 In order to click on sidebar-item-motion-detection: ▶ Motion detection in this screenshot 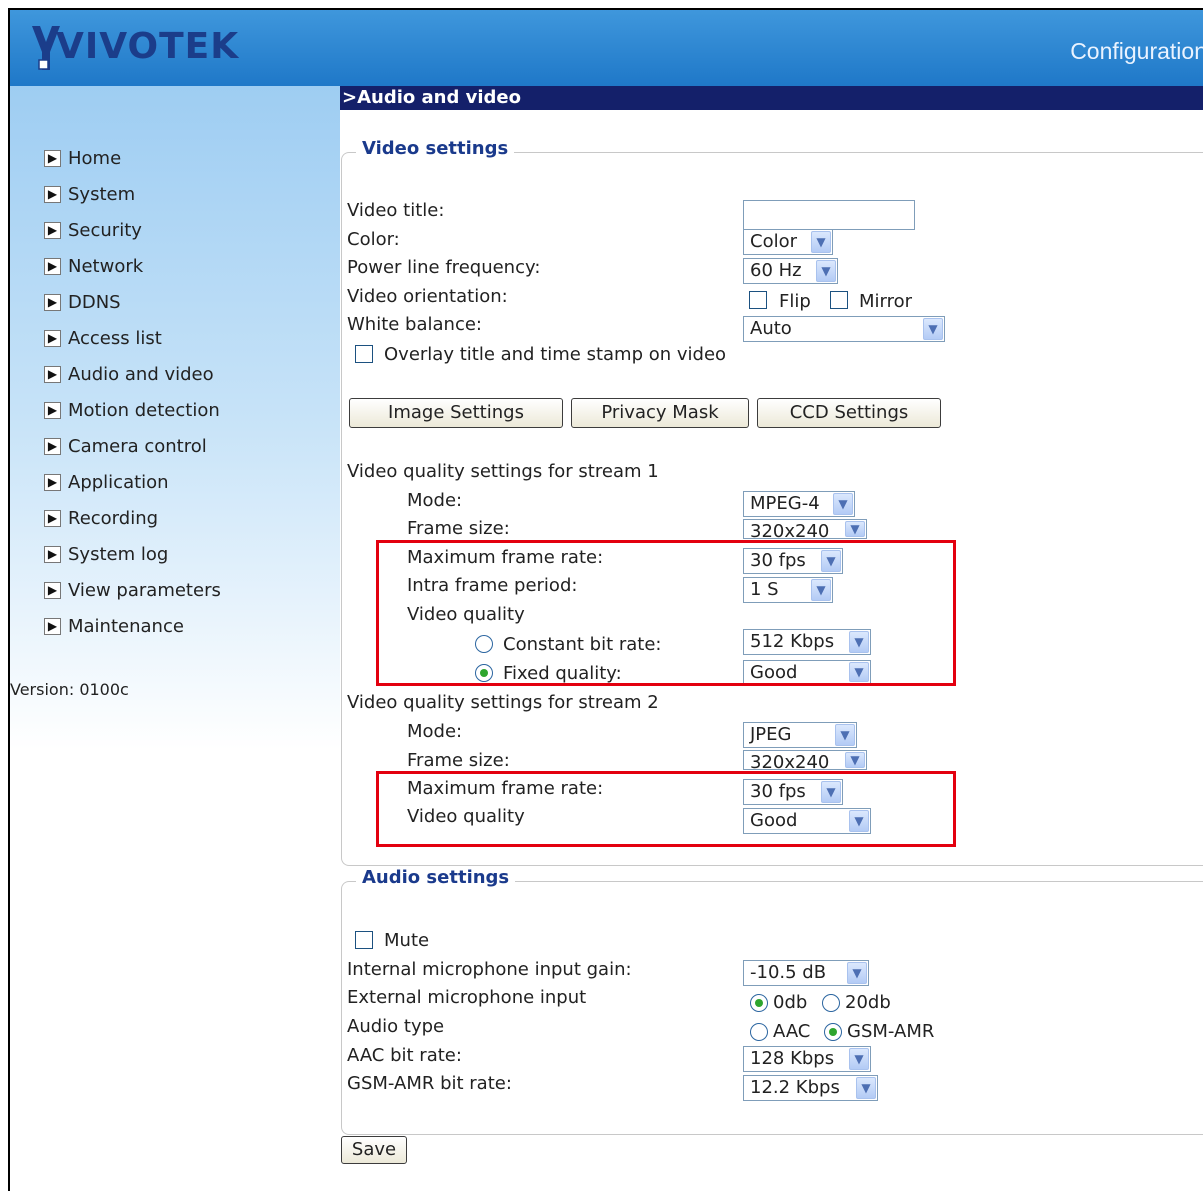, I will do `click(132, 410)`.